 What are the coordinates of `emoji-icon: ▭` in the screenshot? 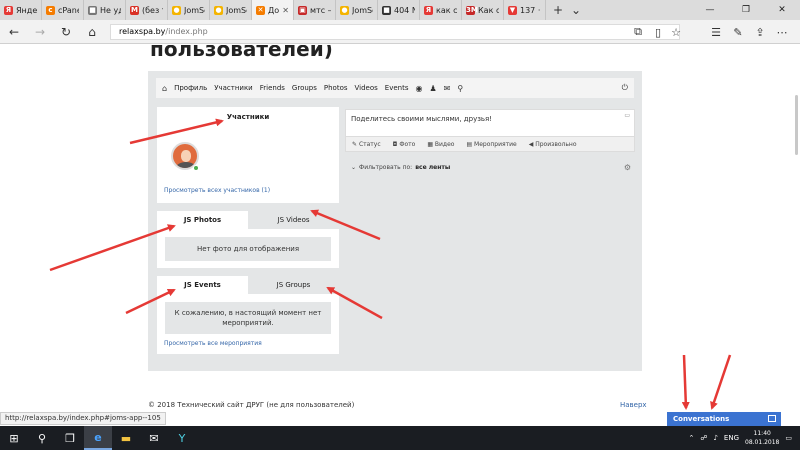 It's located at (627, 115).